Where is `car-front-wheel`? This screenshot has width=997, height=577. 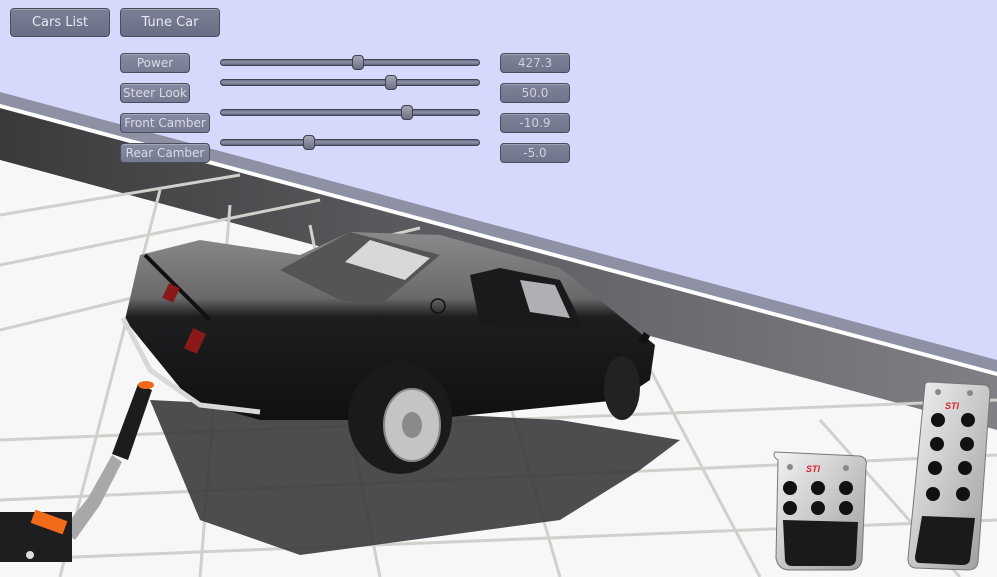 car-front-wheel is located at coordinates (622, 388).